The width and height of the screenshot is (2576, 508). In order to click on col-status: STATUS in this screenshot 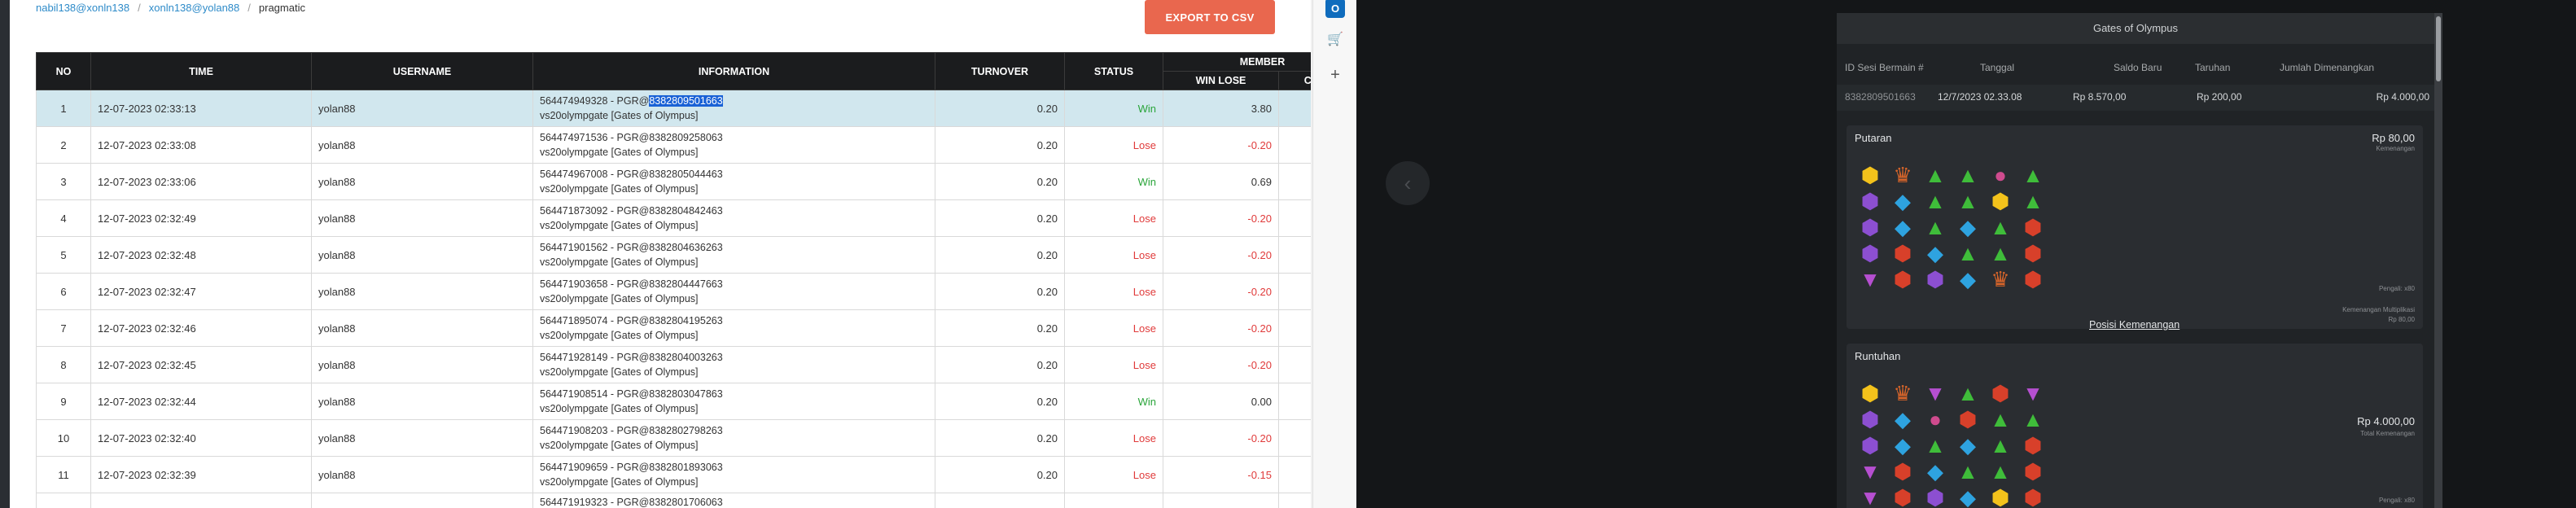, I will do `click(1113, 71)`.